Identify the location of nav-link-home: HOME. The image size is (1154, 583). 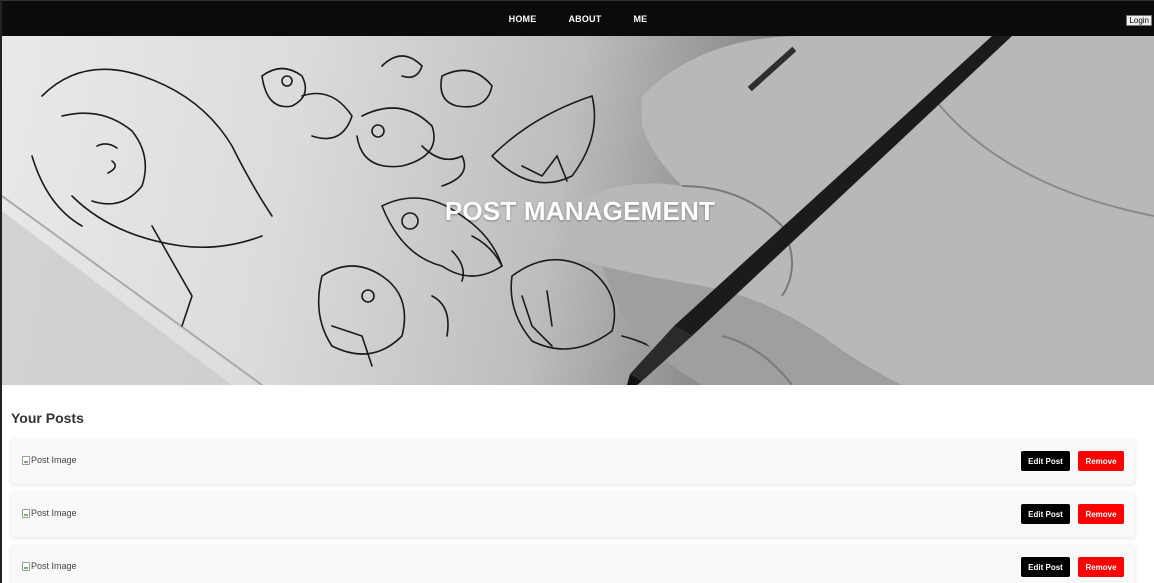
(523, 19).